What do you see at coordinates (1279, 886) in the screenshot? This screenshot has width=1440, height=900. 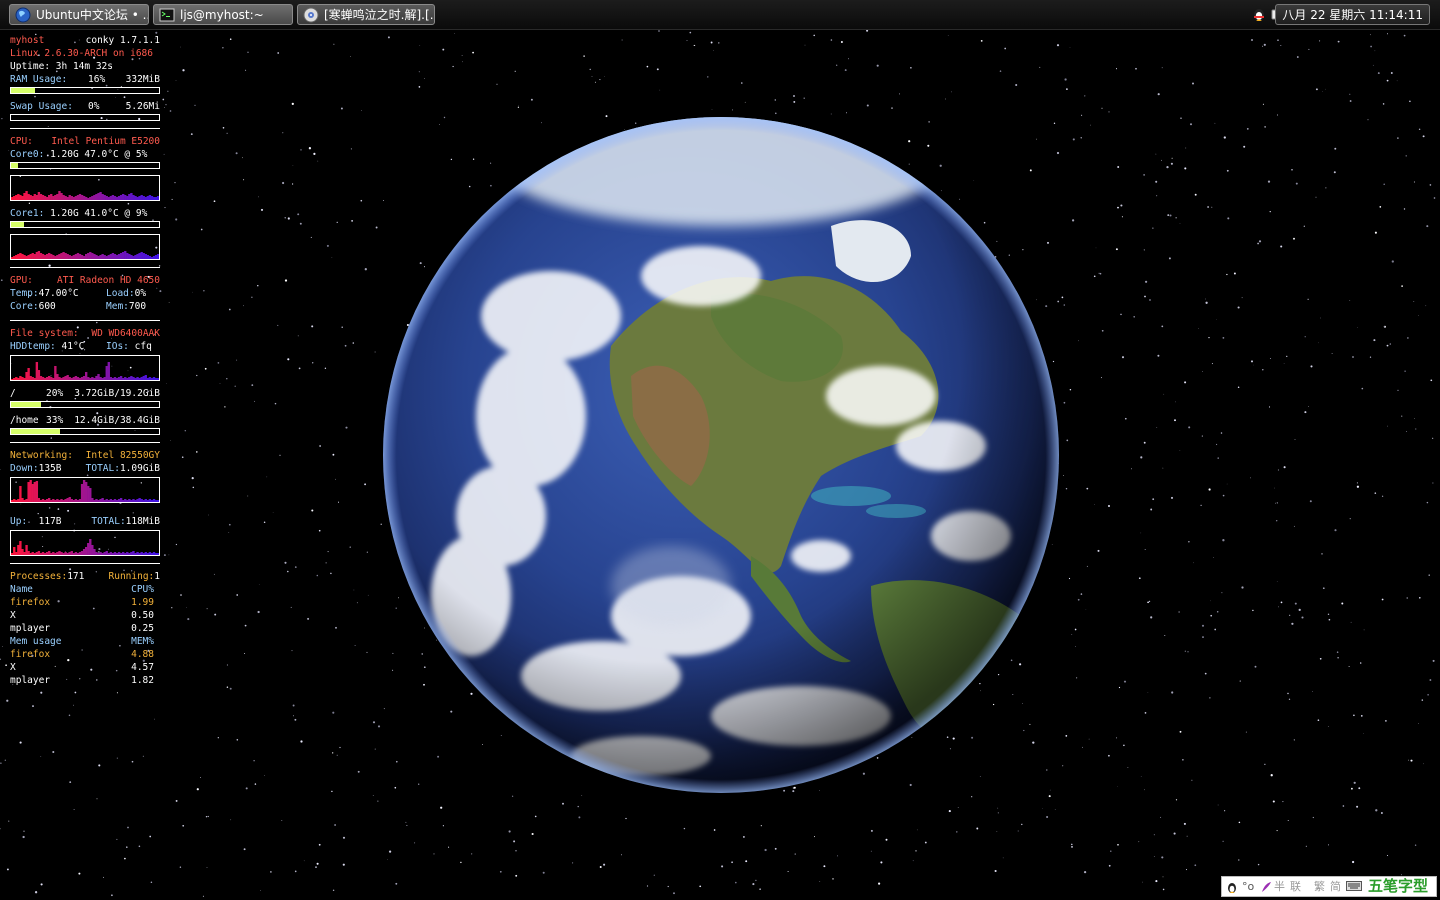 I see `ime-indicator: 半` at bounding box center [1279, 886].